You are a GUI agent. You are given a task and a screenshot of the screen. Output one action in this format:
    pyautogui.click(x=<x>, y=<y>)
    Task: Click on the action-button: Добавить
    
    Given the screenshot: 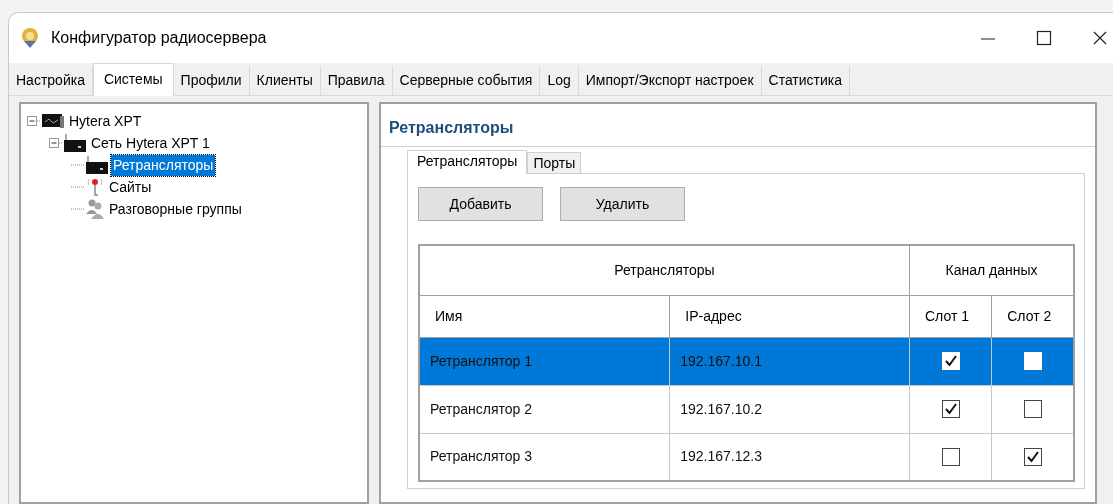 What is the action you would take?
    pyautogui.click(x=480, y=204)
    